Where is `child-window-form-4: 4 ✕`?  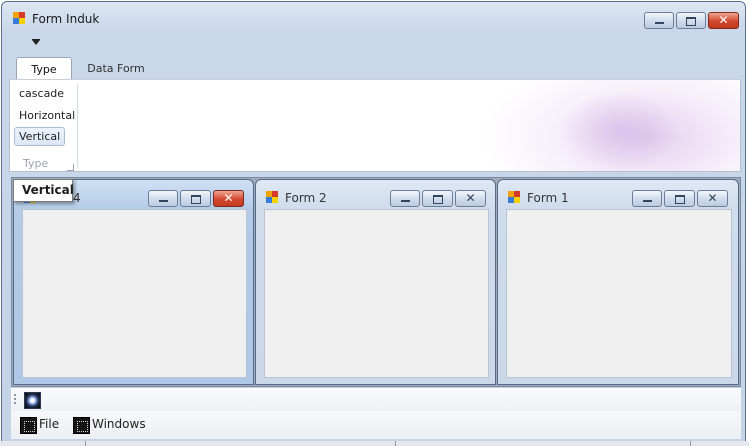 child-window-form-4: 4 ✕ is located at coordinates (133, 282).